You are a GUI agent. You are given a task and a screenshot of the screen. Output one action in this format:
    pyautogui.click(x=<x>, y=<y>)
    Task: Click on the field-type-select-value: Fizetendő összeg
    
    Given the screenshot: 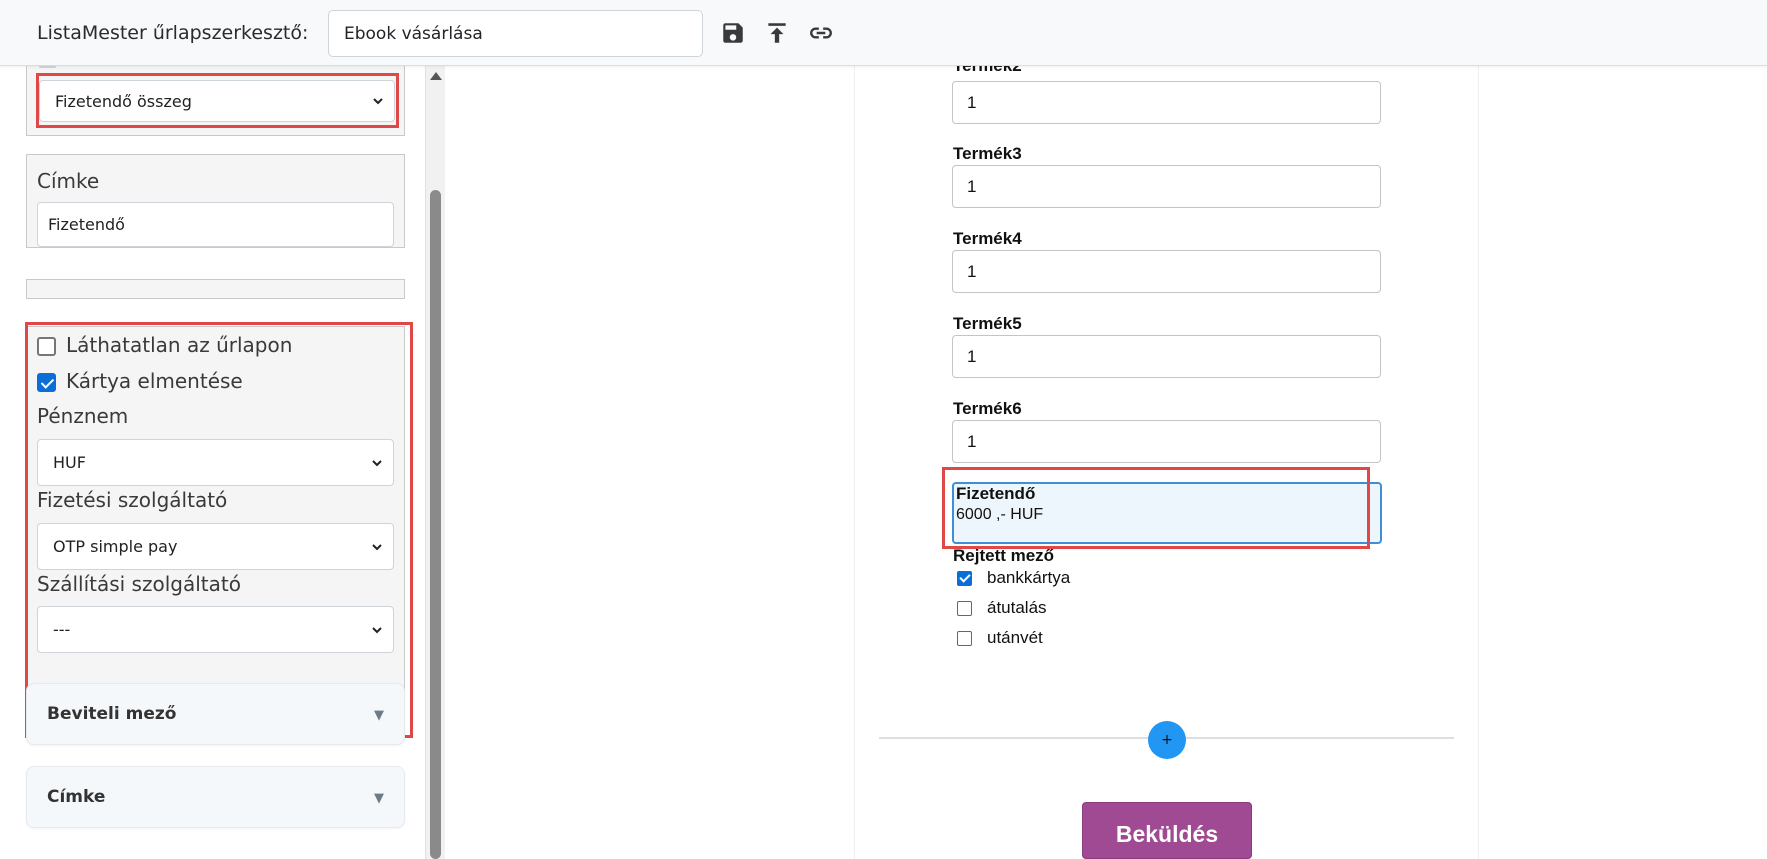 What is the action you would take?
    pyautogui.click(x=123, y=101)
    